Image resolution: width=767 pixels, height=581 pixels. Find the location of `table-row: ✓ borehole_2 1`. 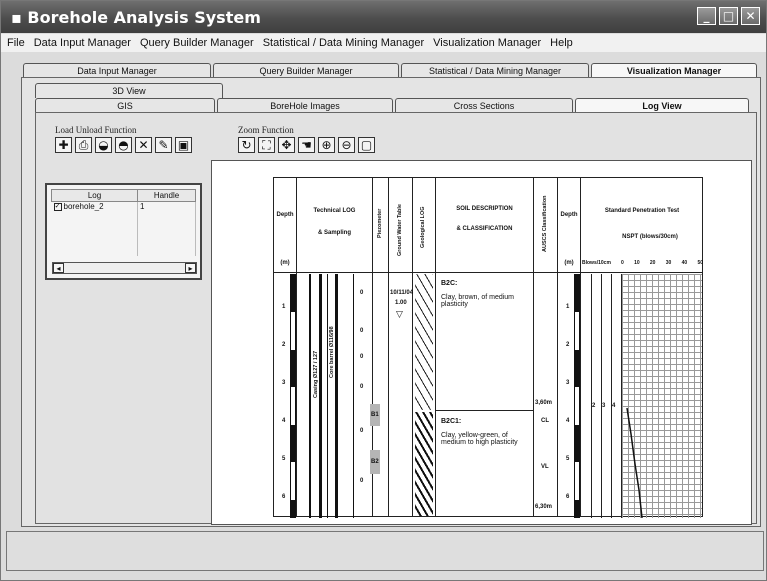

table-row: ✓ borehole_2 1 is located at coordinates (123, 228).